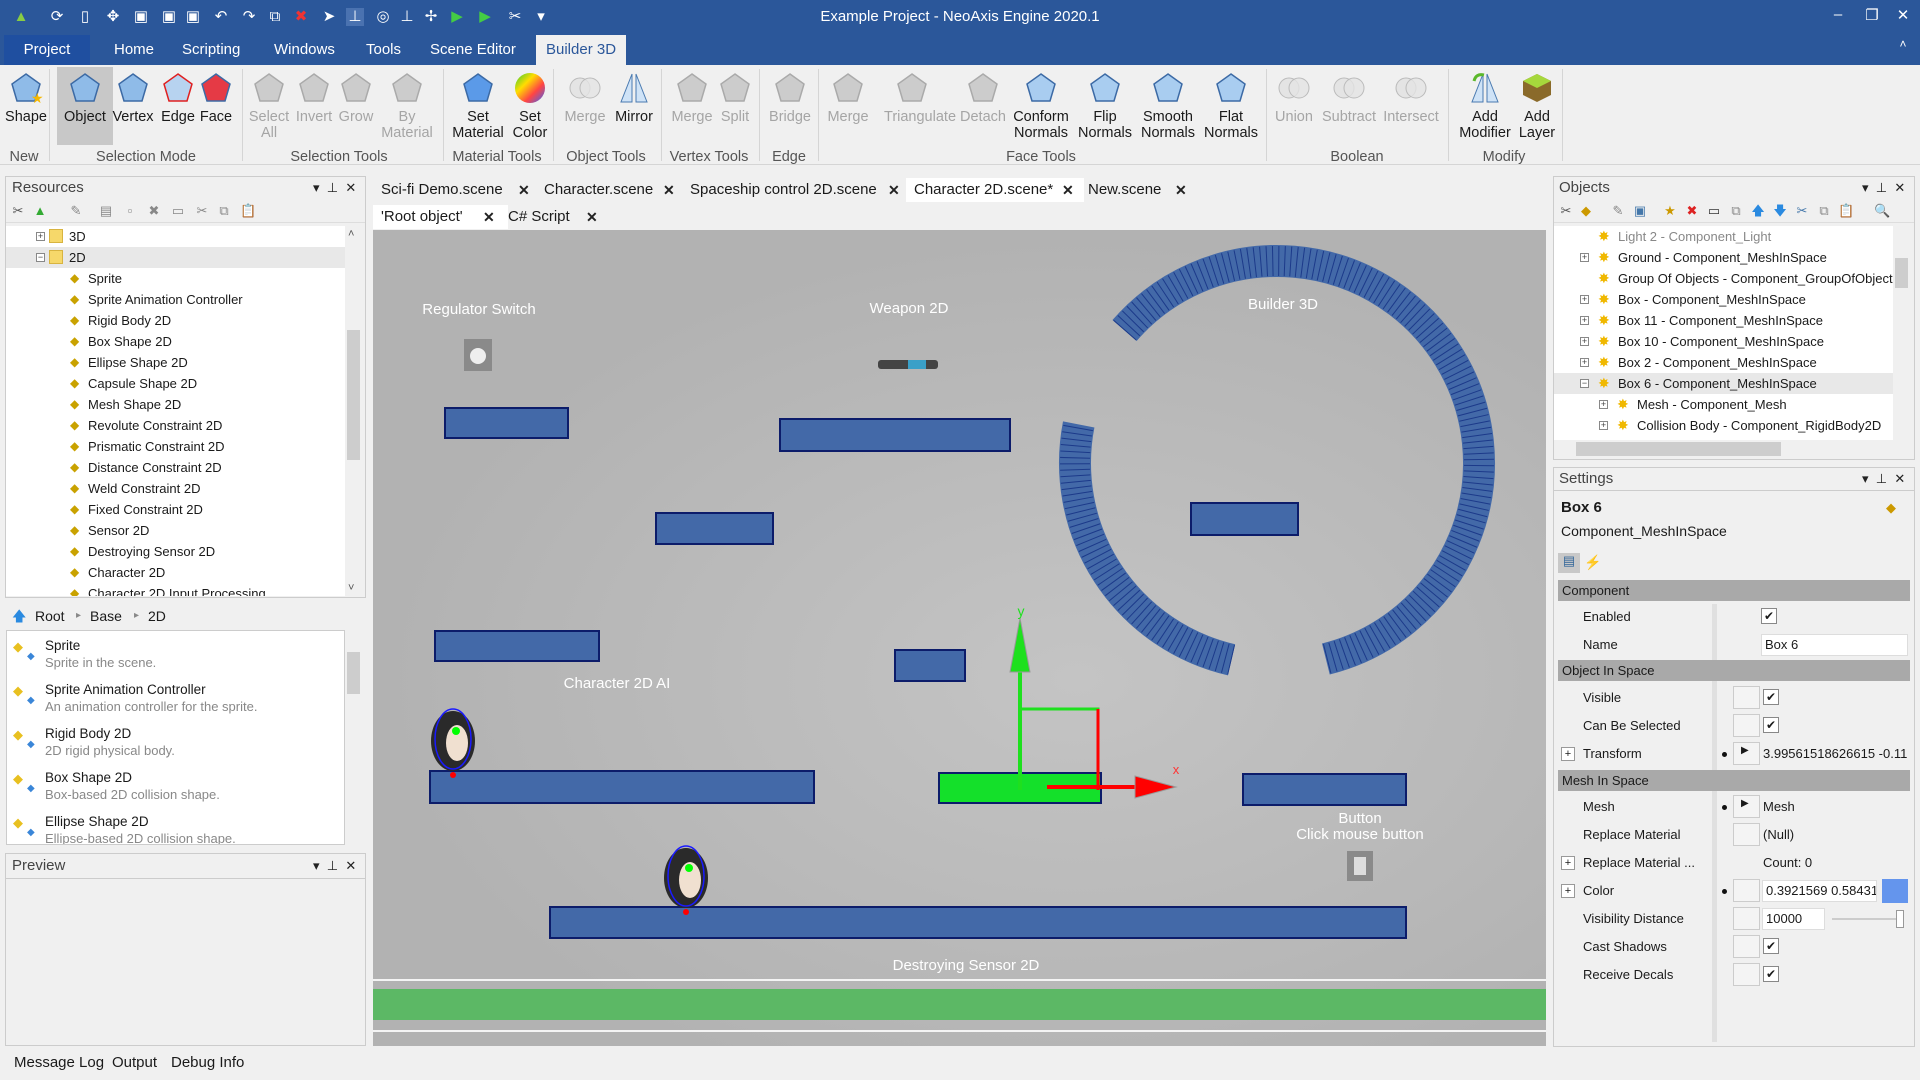 Image resolution: width=1920 pixels, height=1080 pixels. I want to click on ribbon-button-grow: Grow, so click(356, 106).